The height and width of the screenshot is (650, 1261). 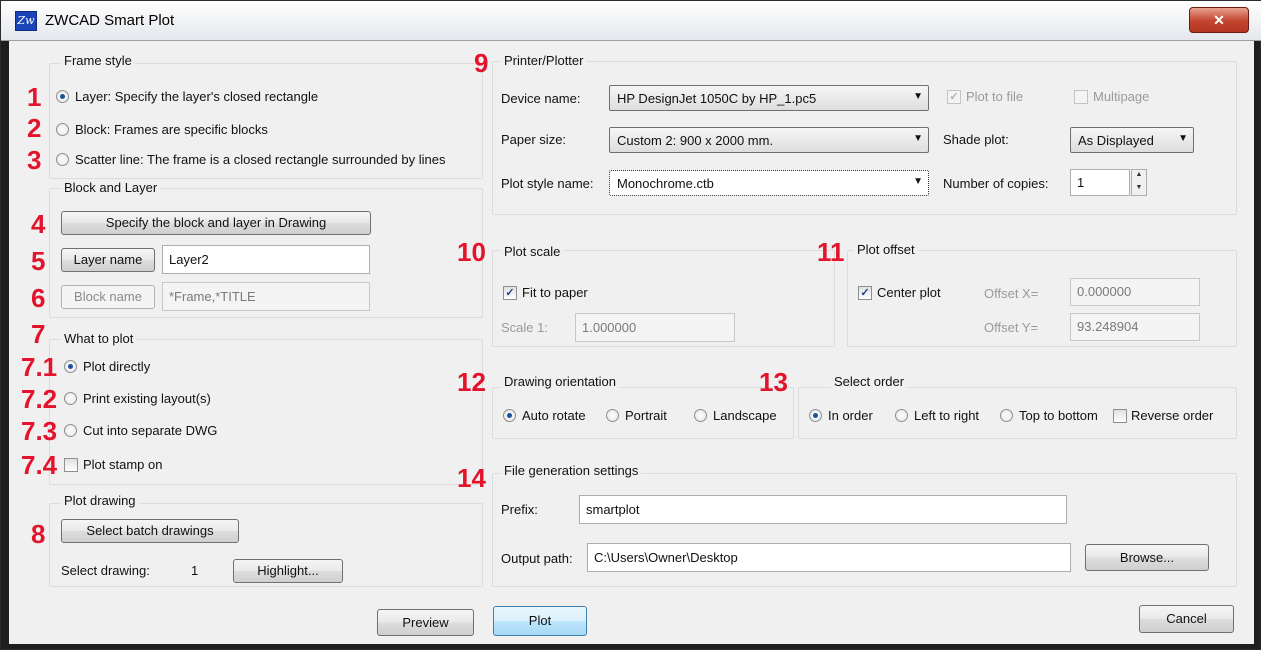 I want to click on spin-down-icon: ▼, so click(x=1139, y=189).